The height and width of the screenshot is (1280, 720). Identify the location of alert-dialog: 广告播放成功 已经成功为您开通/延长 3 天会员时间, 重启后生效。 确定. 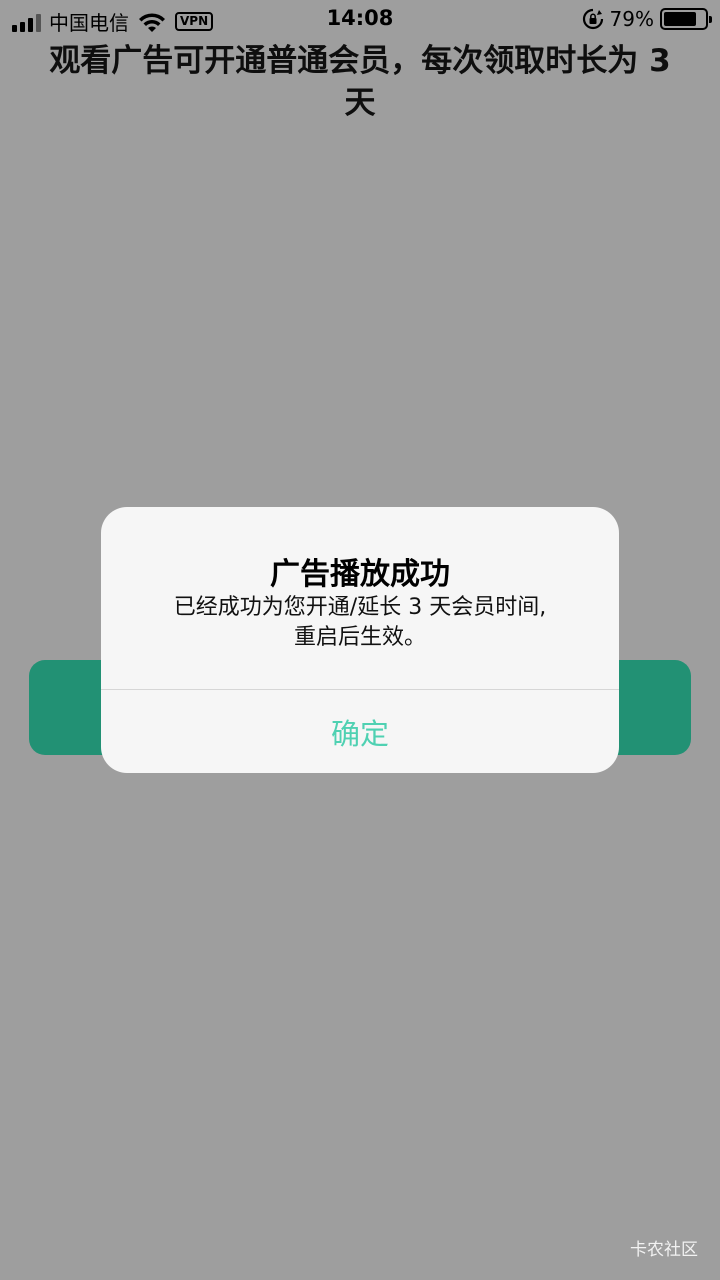
(360, 640).